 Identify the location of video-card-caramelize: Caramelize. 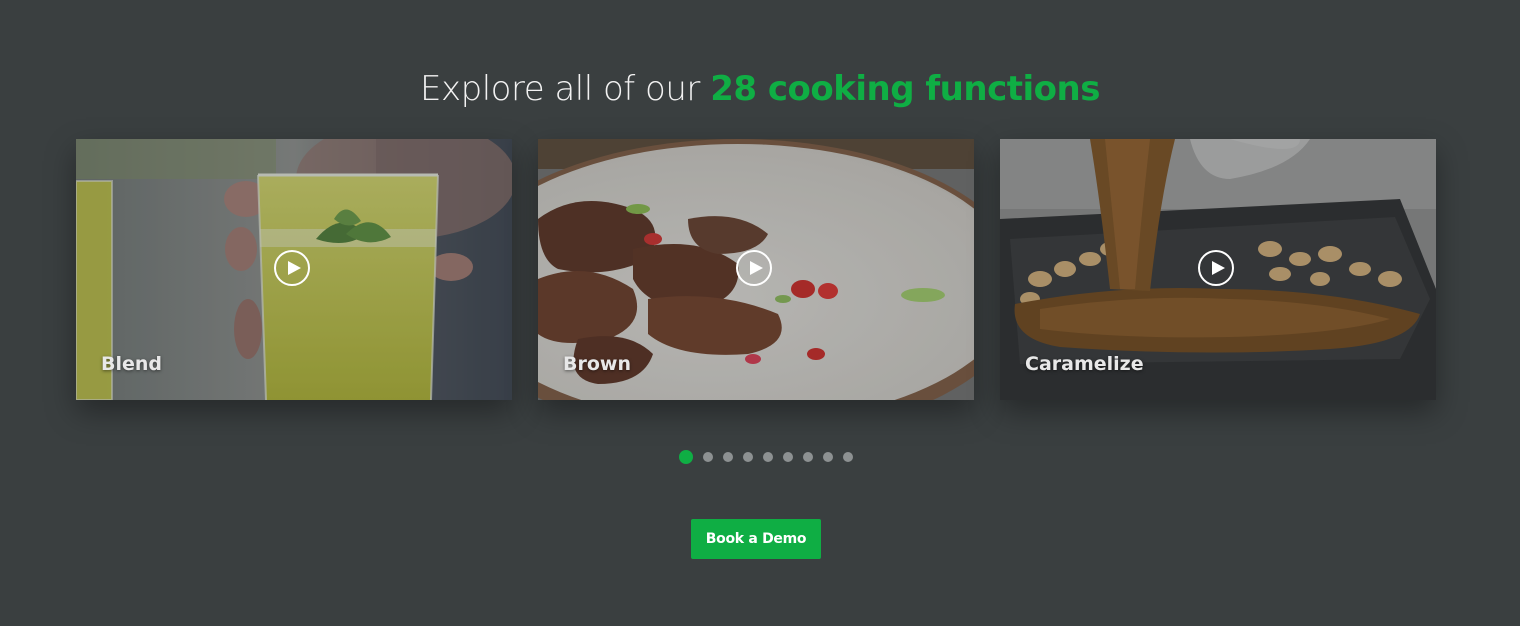
(1218, 269).